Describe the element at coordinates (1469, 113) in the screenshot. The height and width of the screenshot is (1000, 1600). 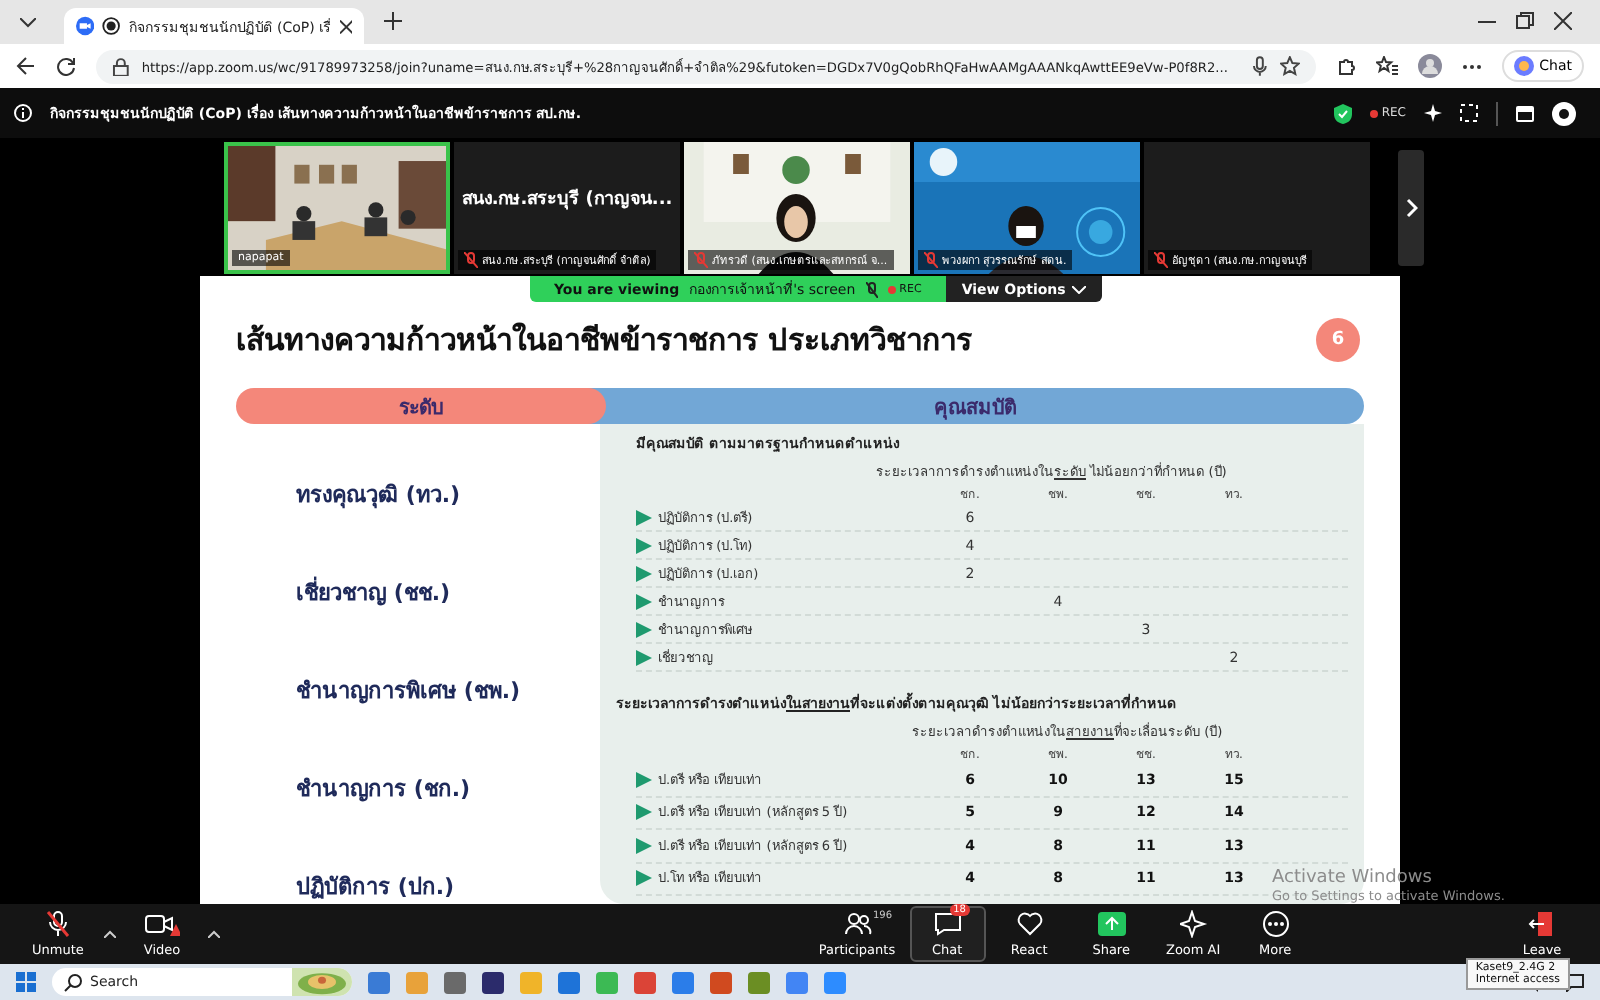
I see `layout-icon` at that location.